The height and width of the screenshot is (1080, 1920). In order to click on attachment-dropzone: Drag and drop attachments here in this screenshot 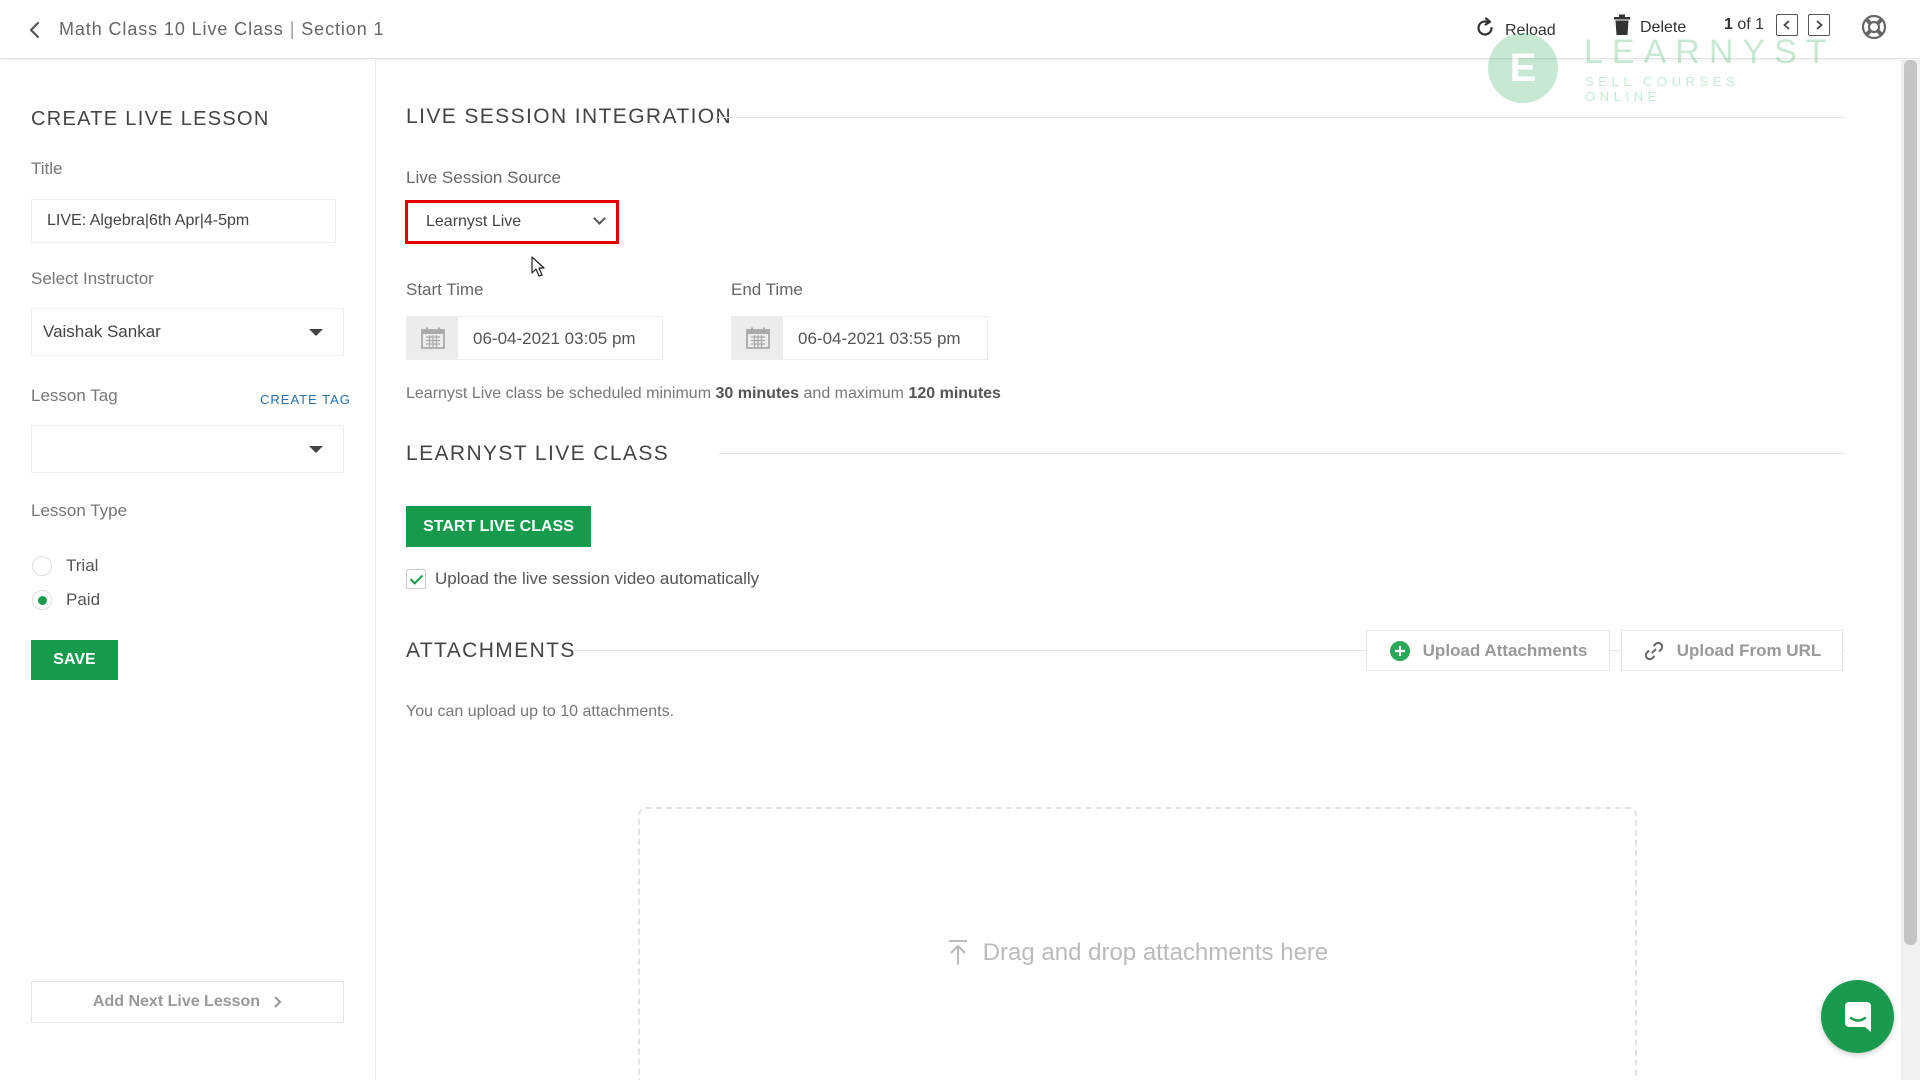, I will do `click(1137, 943)`.